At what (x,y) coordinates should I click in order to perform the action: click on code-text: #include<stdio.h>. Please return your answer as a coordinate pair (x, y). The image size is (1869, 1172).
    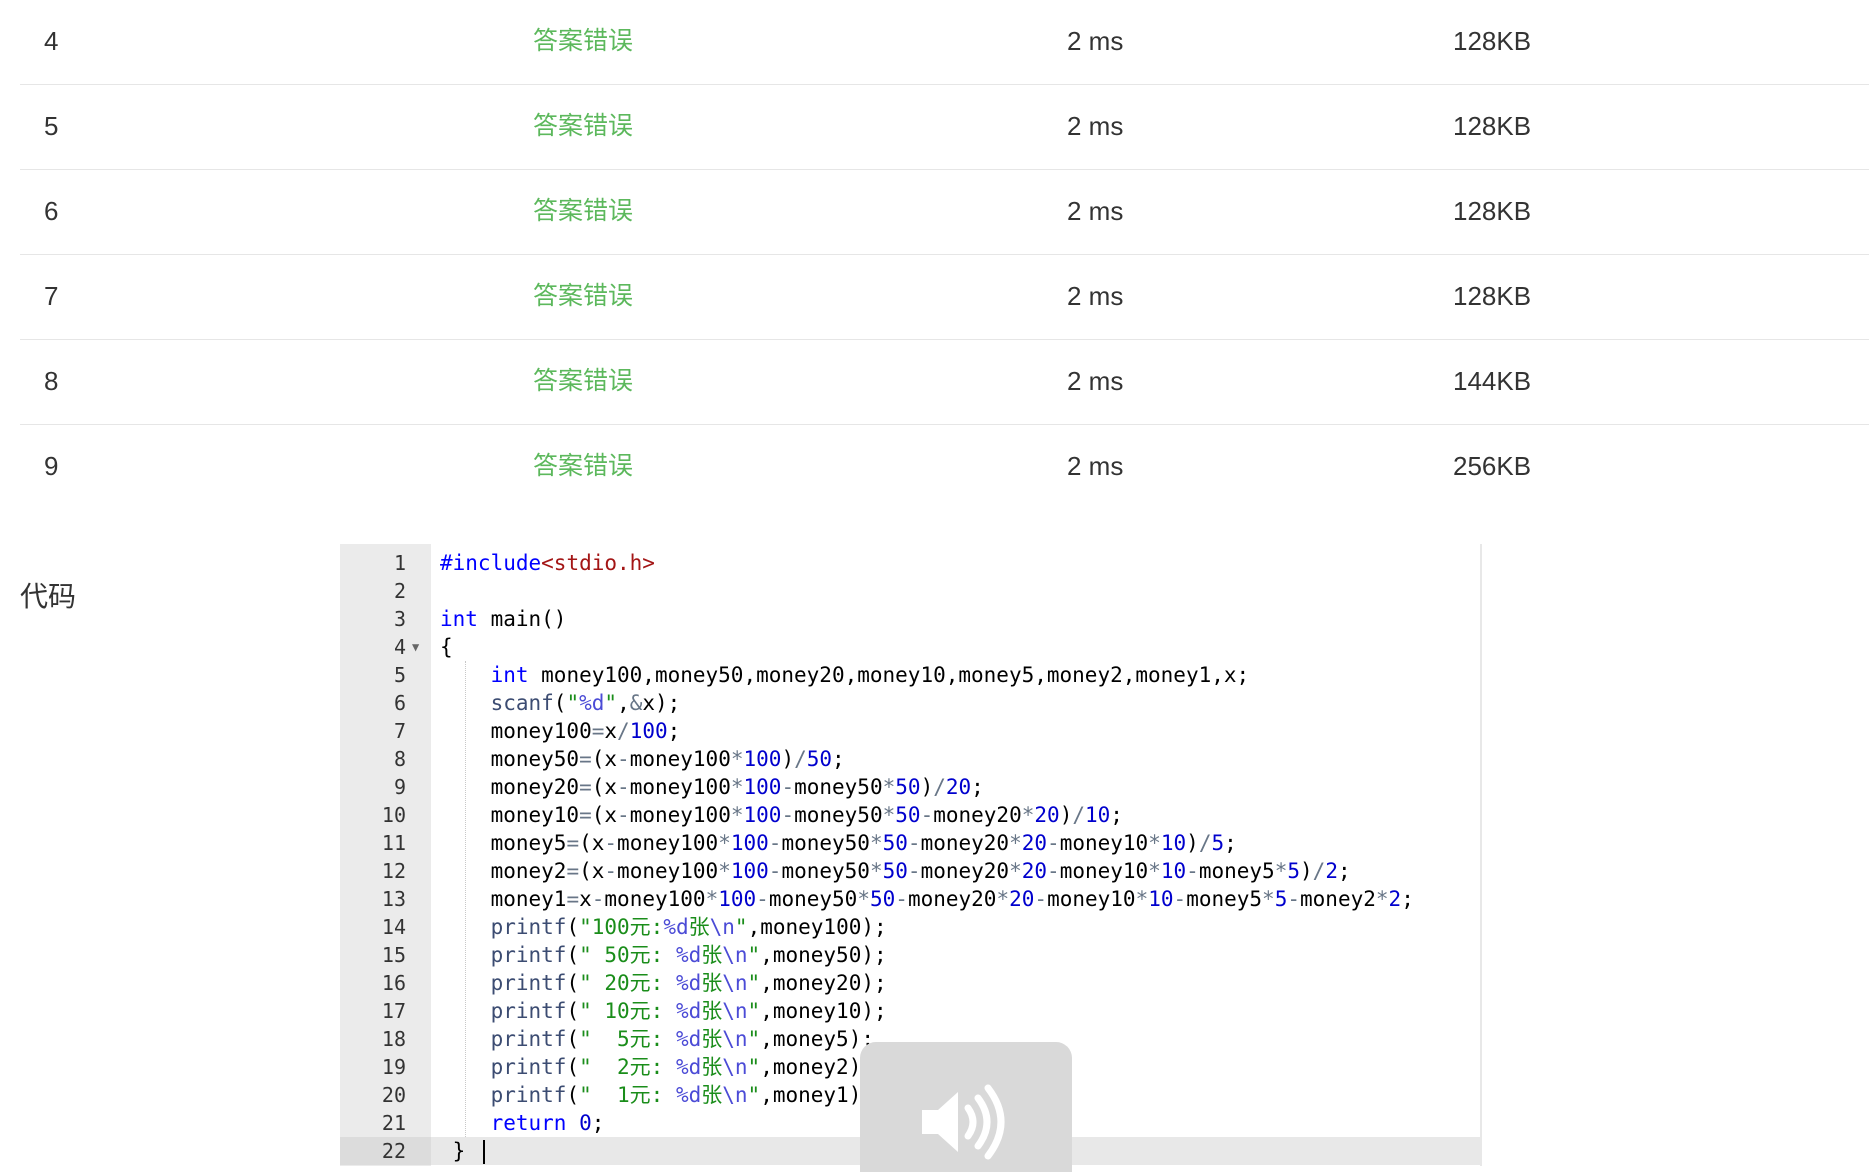
    Looking at the image, I should click on (547, 563).